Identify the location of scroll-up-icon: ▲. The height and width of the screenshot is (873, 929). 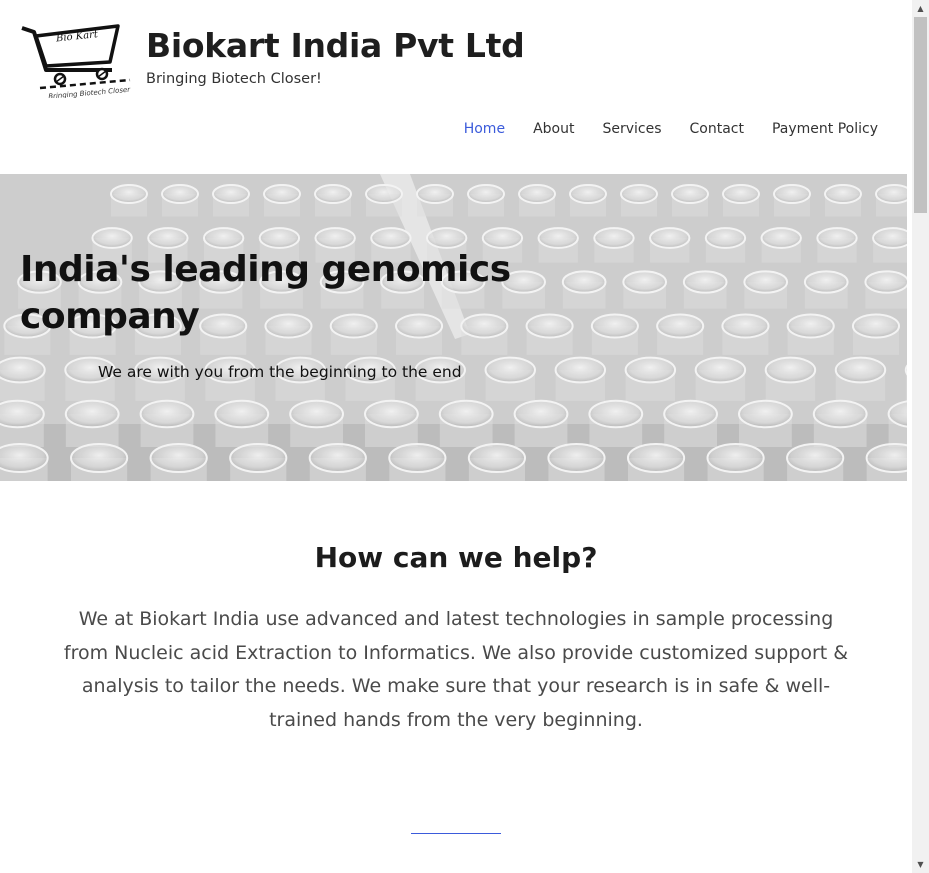
(920, 8).